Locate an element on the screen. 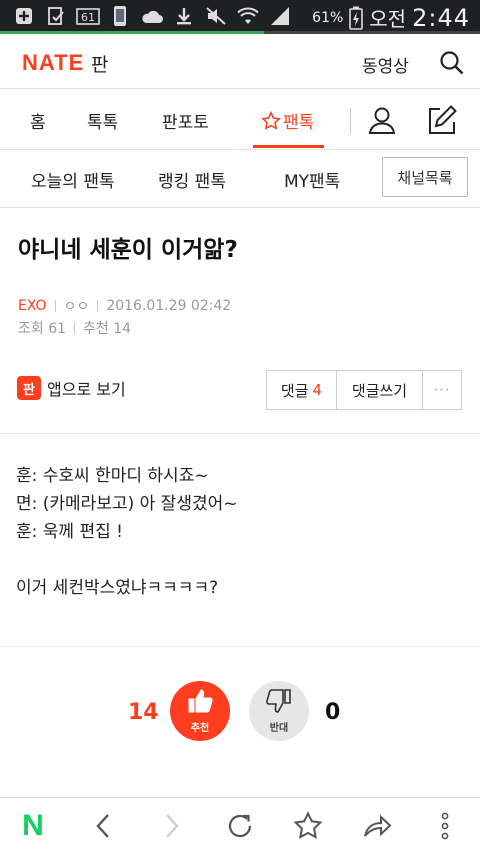 The height and width of the screenshot is (853, 480). wifi-icon is located at coordinates (248, 16).